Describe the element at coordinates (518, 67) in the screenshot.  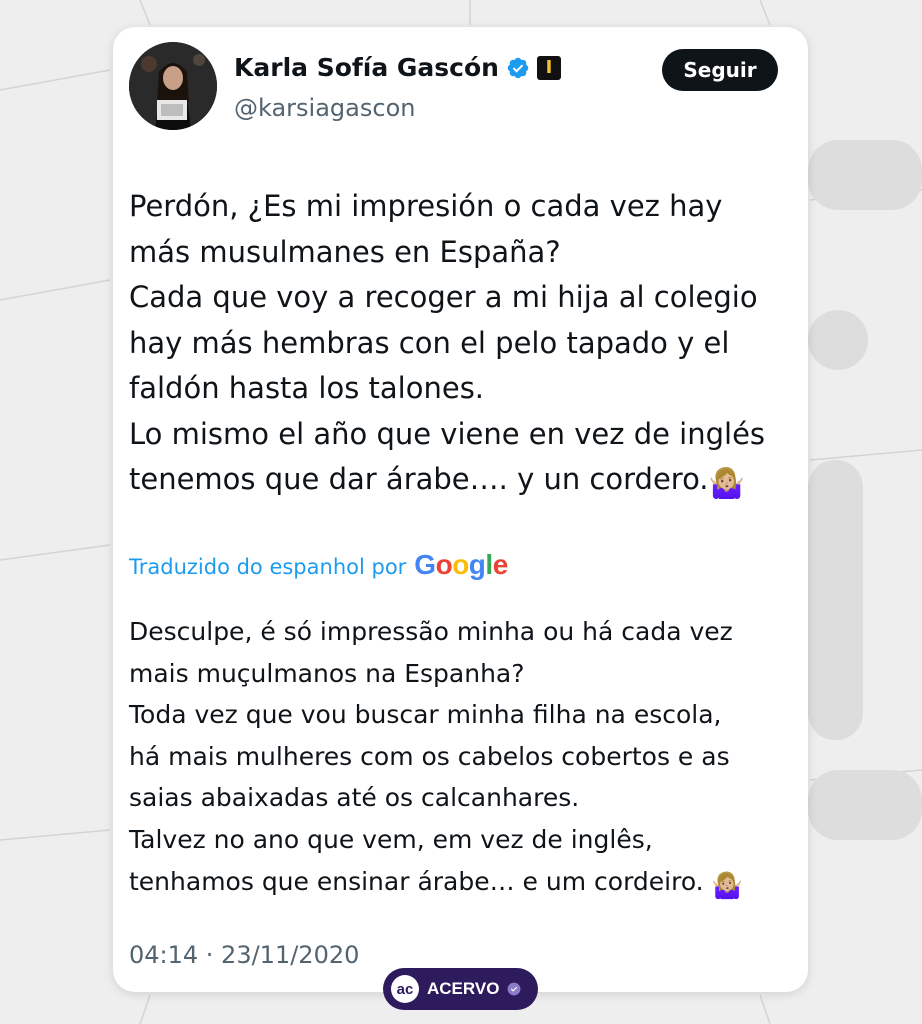
I see `verified-check-icon` at that location.